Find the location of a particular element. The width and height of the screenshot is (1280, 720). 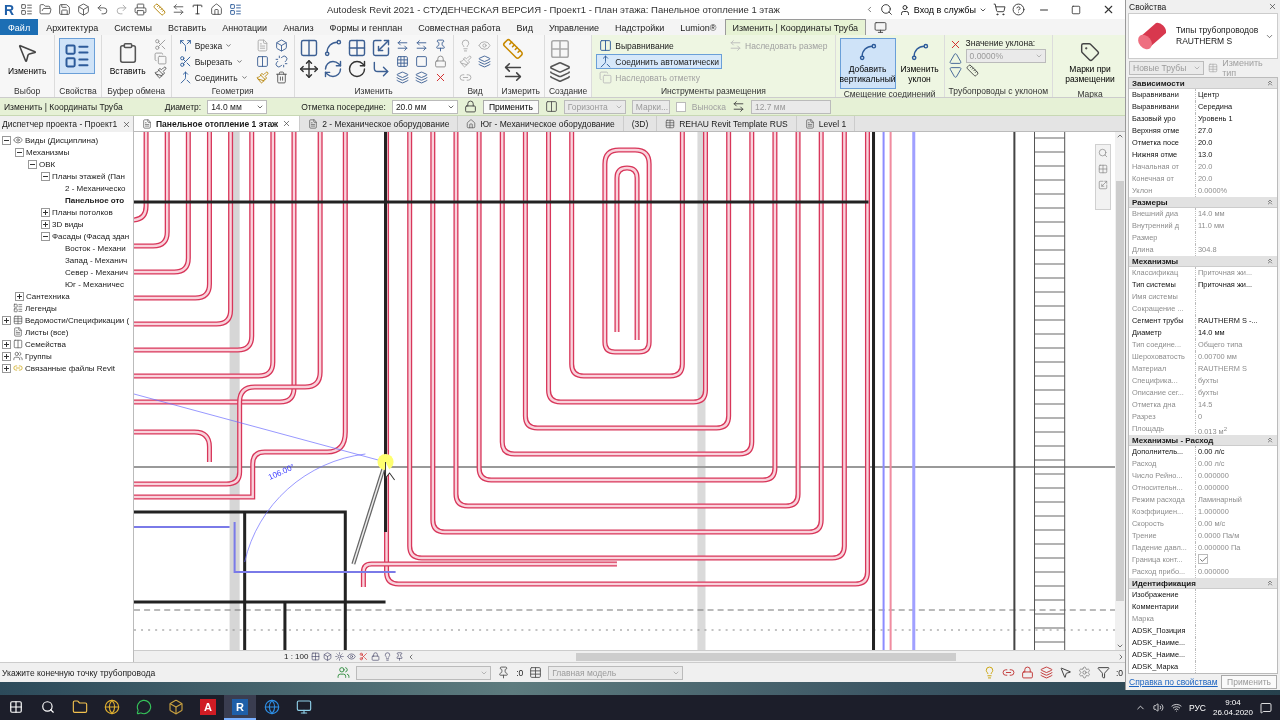

measure-icon is located at coordinates (160, 9).